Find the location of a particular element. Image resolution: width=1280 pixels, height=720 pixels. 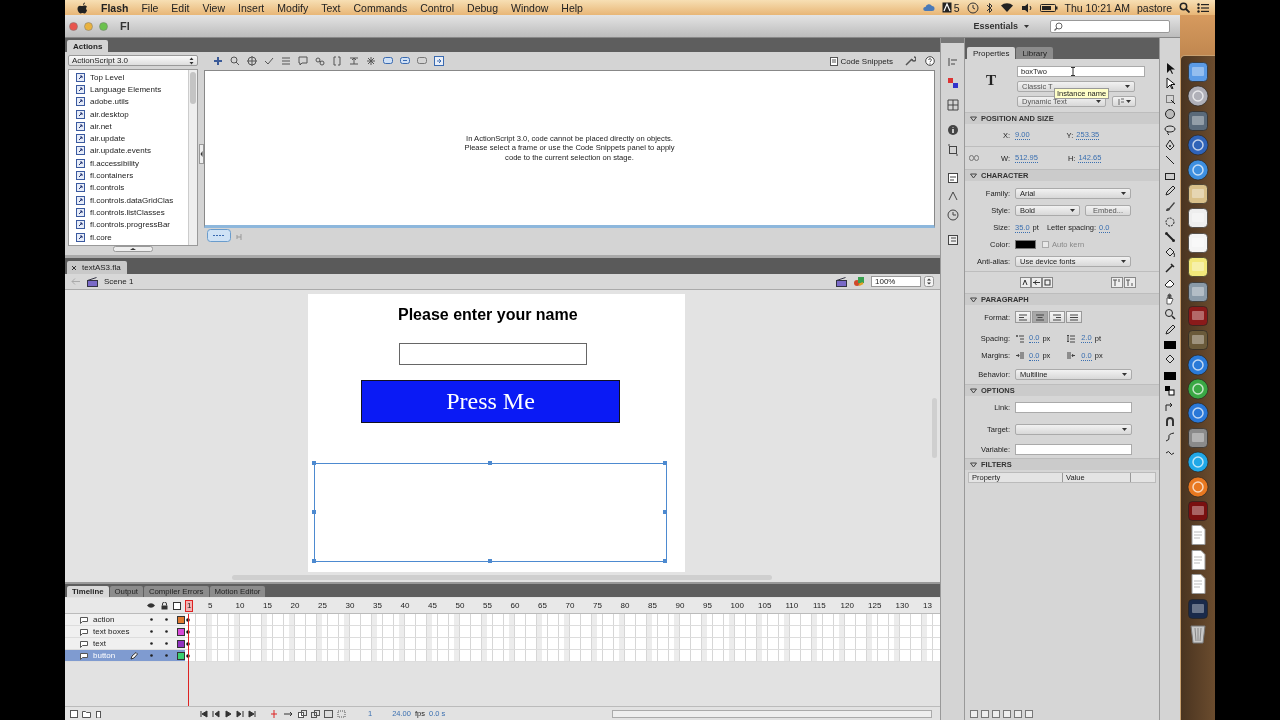

menu-item: Commands is located at coordinates (380, 7).